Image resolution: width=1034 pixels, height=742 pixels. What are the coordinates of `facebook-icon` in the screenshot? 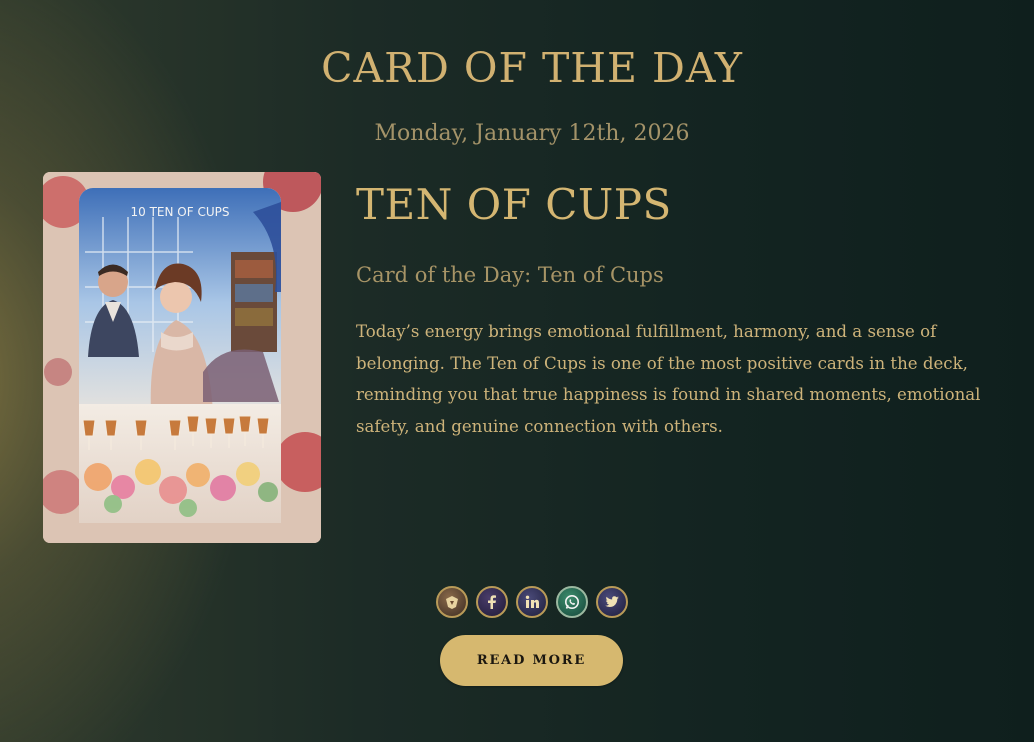 It's located at (492, 602).